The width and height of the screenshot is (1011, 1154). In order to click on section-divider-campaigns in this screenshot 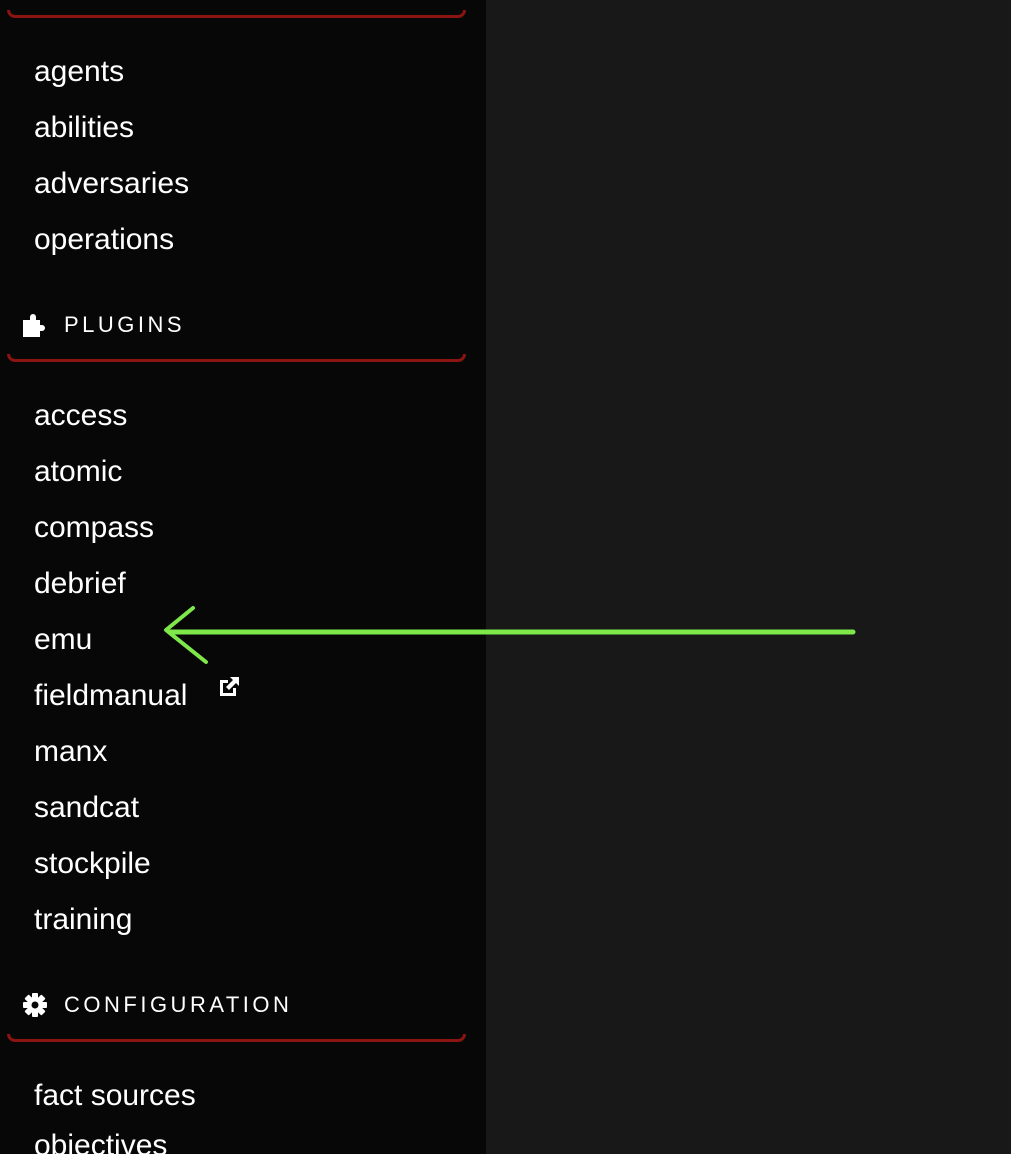, I will do `click(236, 14)`.